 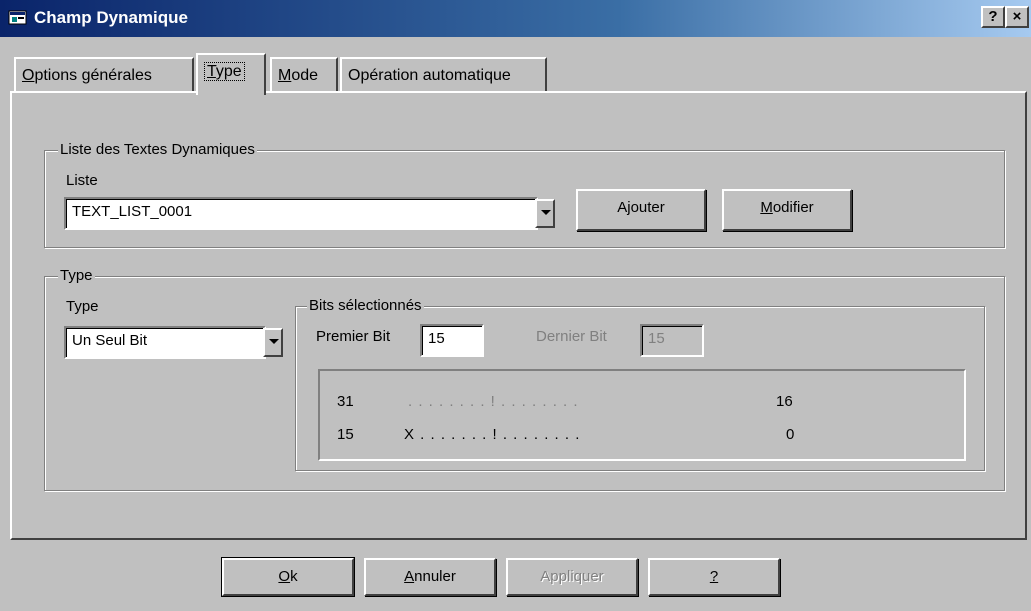 I want to click on first-bit-label: Premier Bit, so click(x=353, y=336).